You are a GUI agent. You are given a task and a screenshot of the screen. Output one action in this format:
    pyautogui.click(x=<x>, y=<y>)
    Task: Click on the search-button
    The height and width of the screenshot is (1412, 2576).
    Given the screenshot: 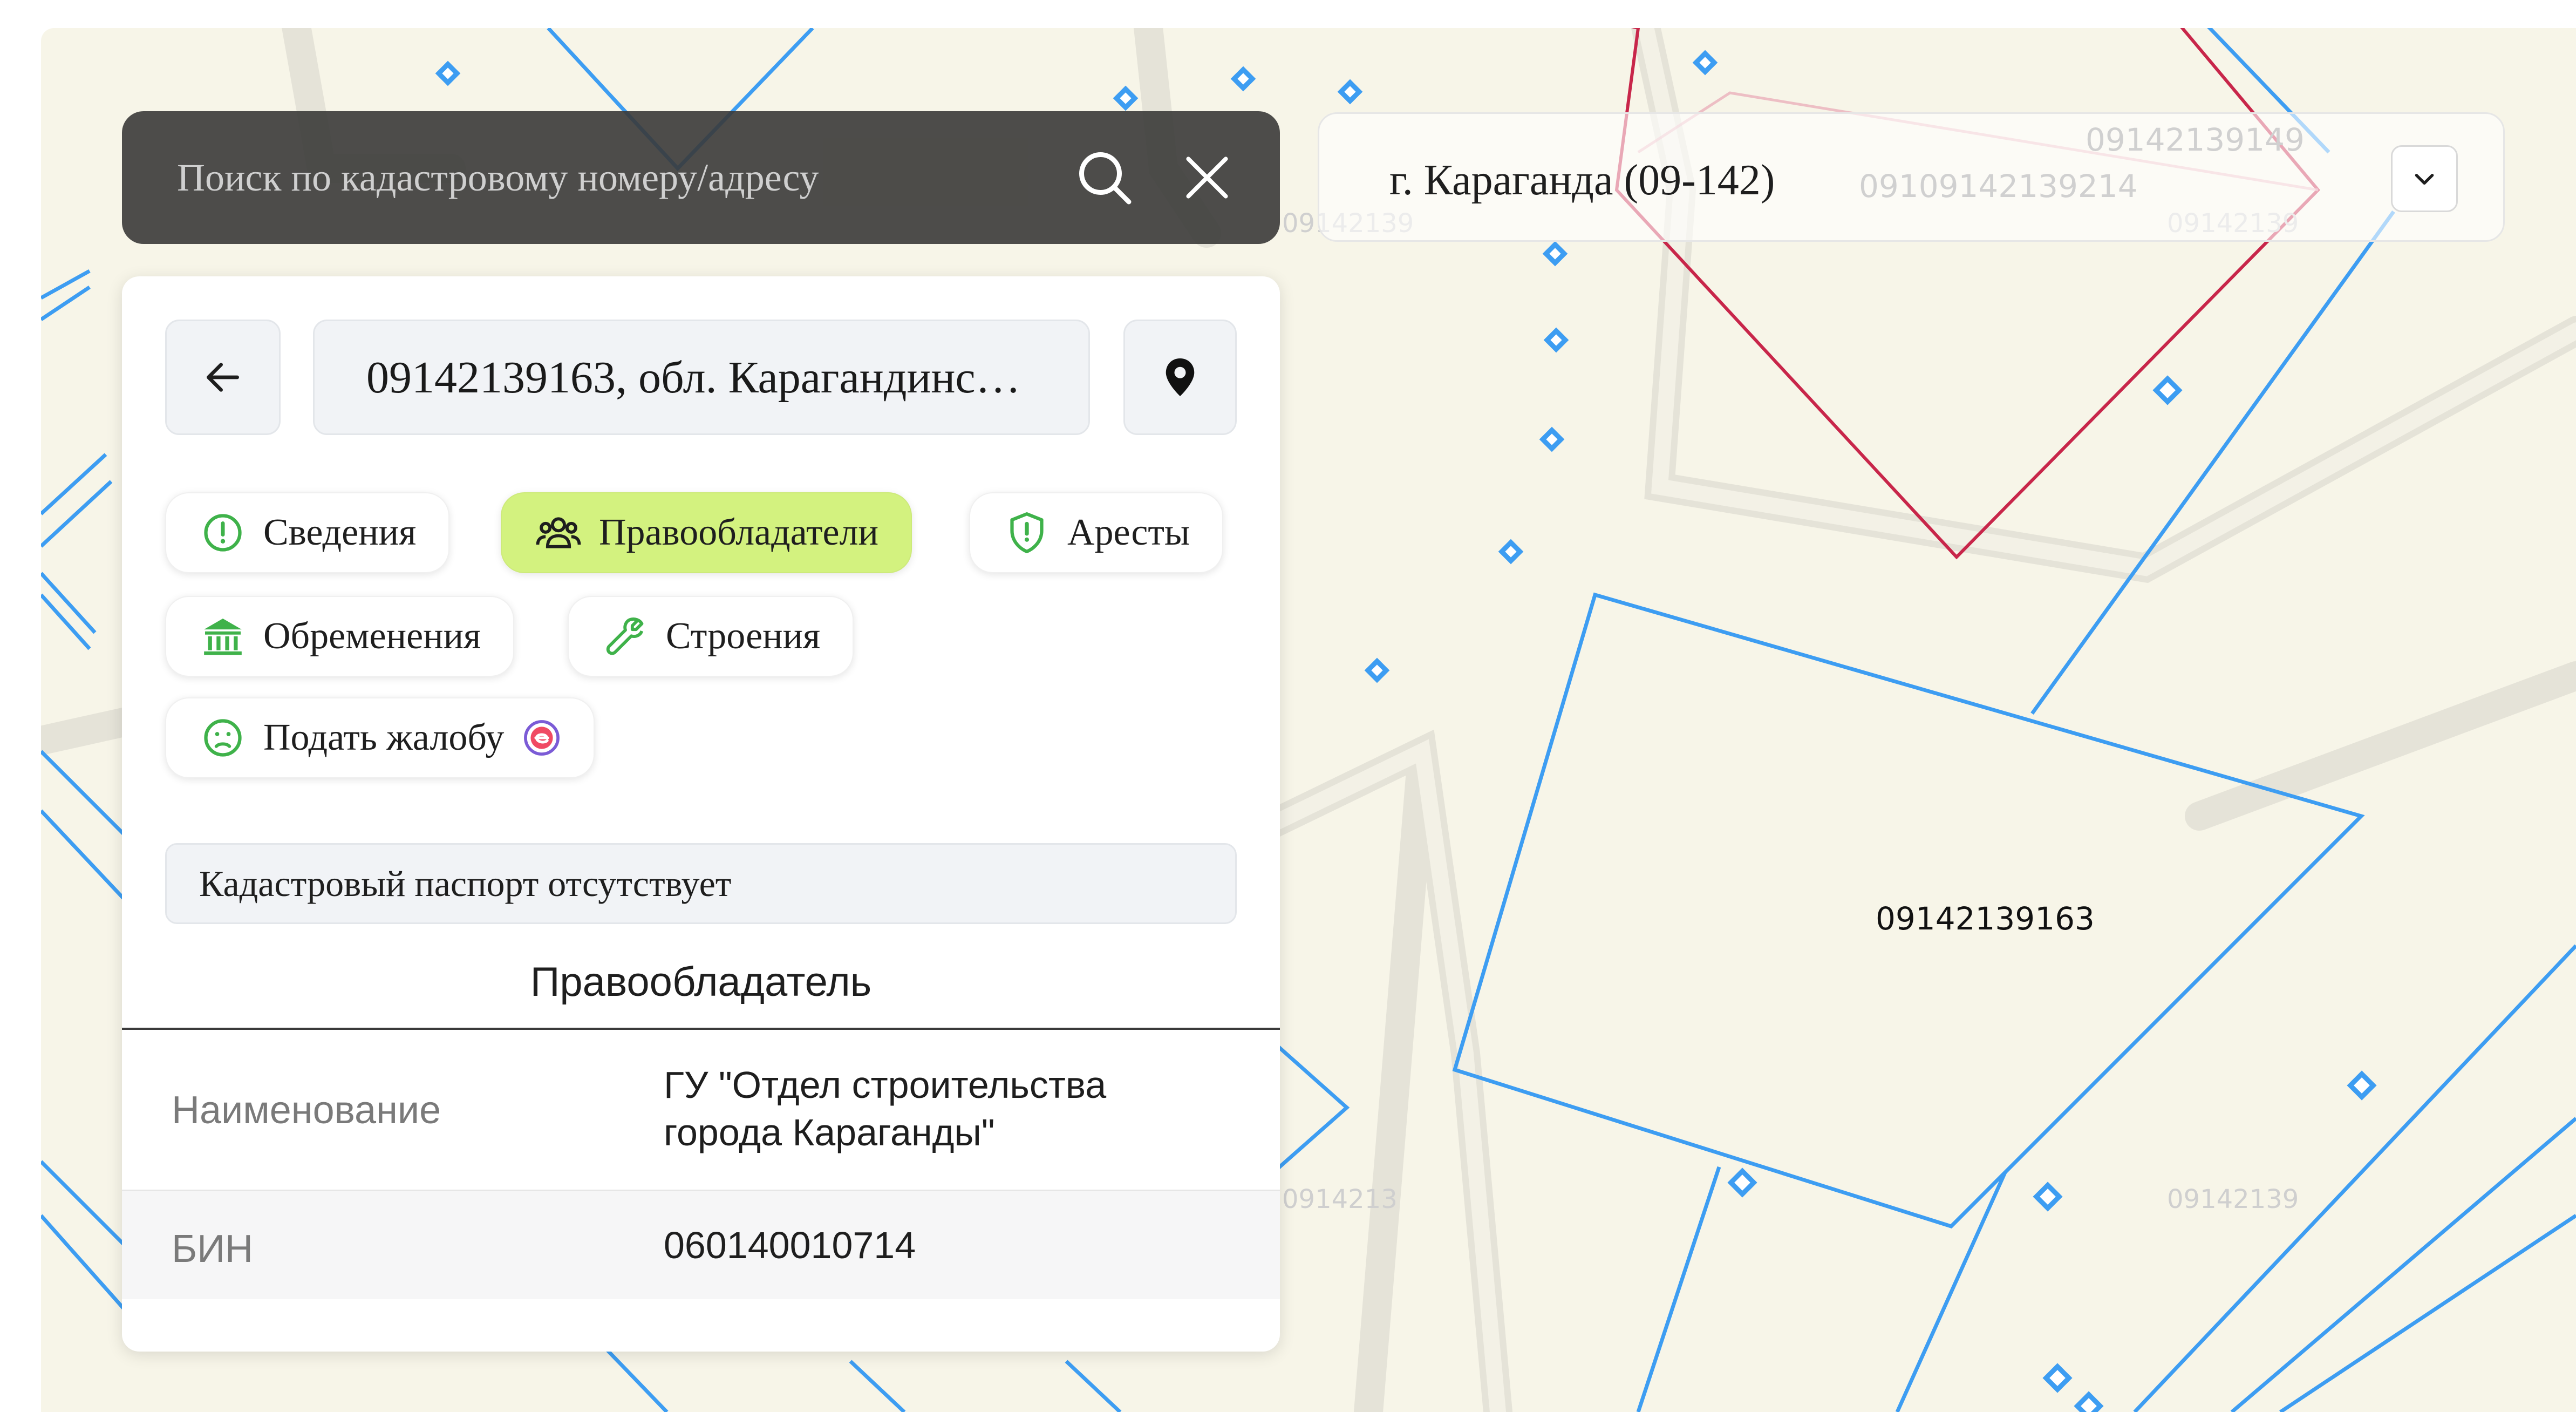 What is the action you would take?
    pyautogui.click(x=1104, y=177)
    